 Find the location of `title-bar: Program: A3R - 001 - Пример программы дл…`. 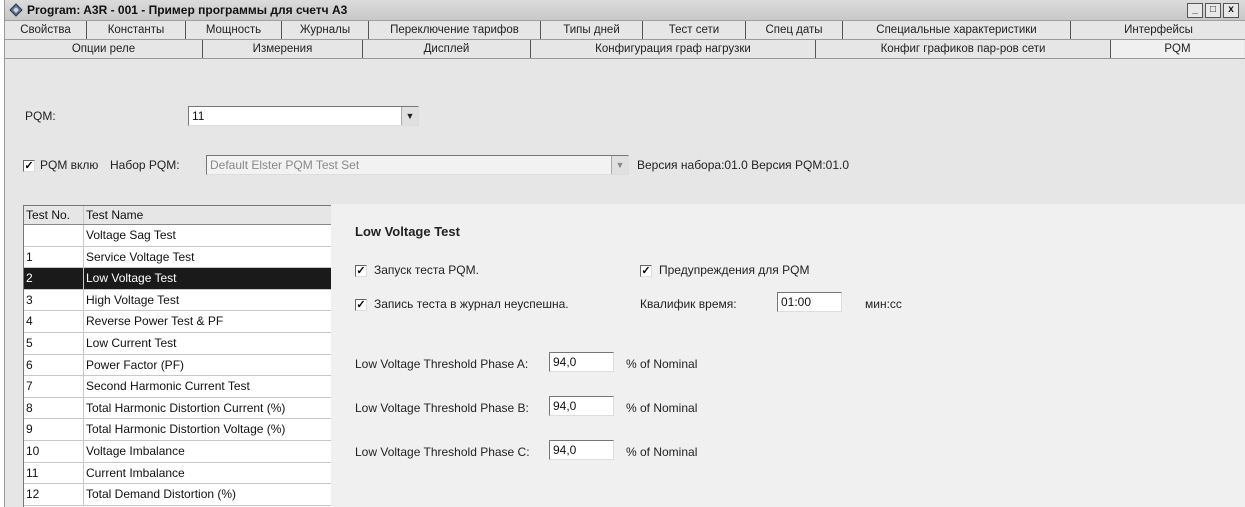

title-bar: Program: A3R - 001 - Пример программы дл… is located at coordinates (625, 10).